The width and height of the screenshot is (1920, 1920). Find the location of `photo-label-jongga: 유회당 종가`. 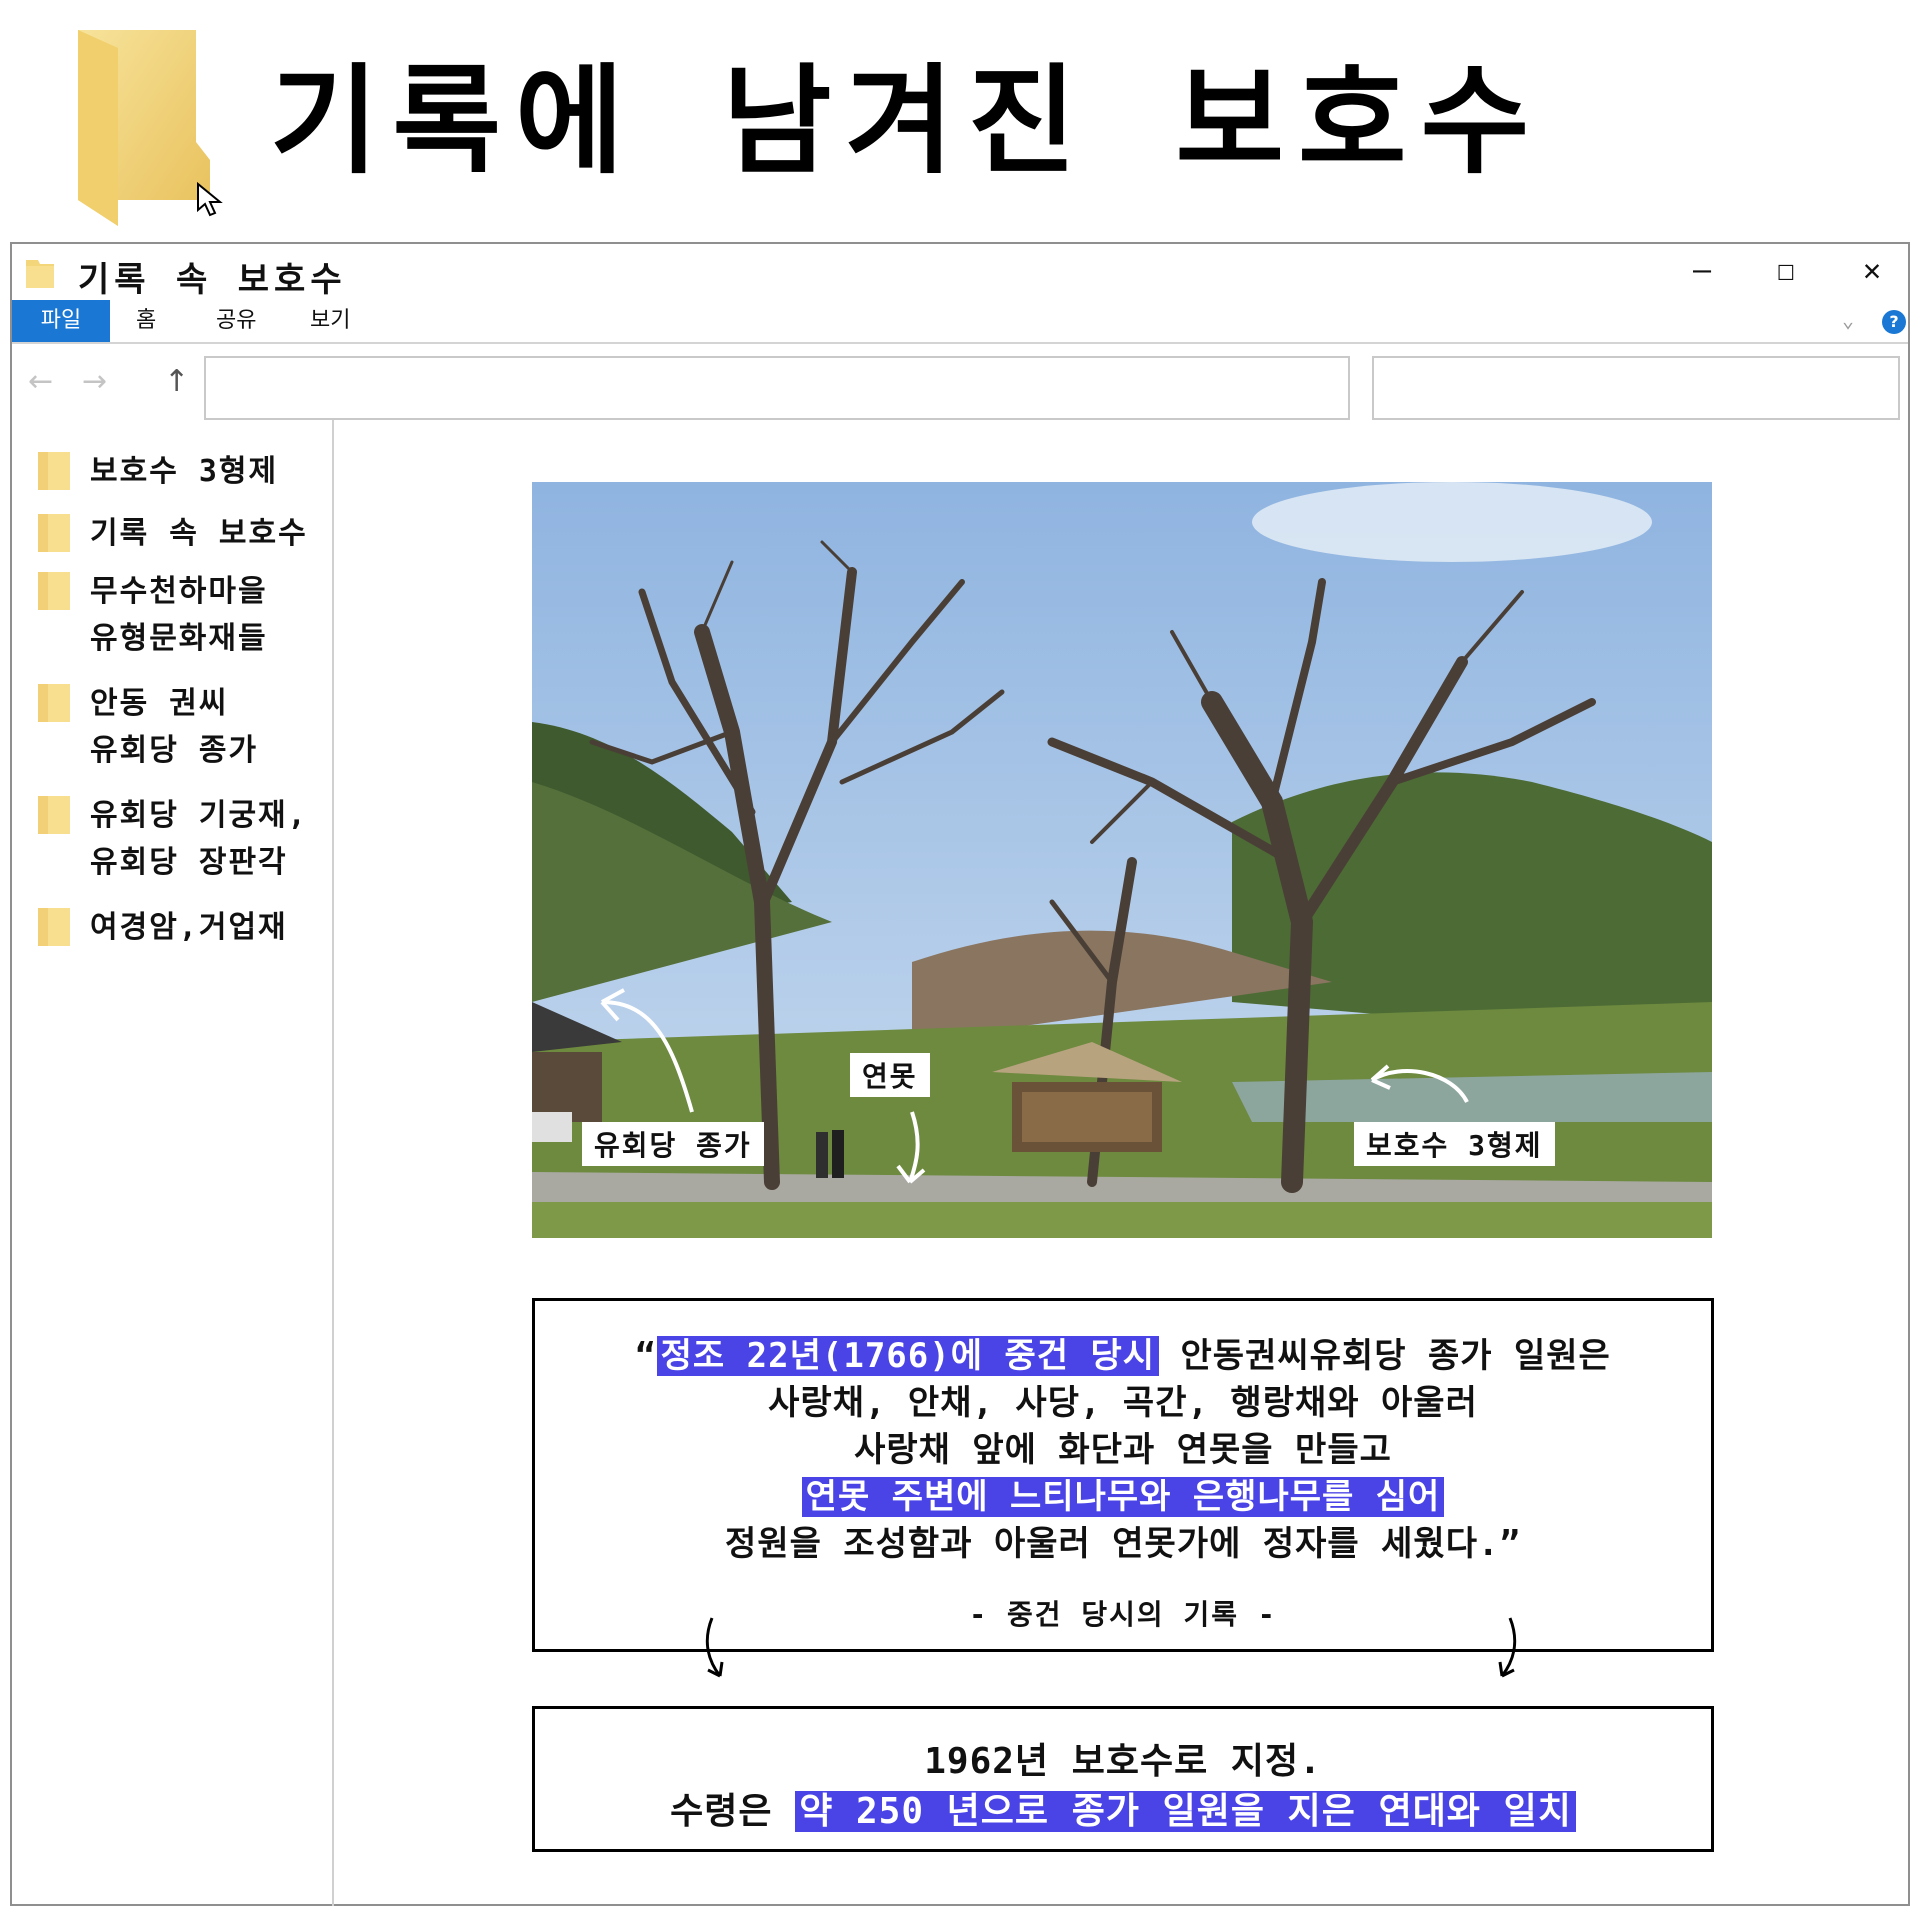

photo-label-jongga: 유회당 종가 is located at coordinates (673, 1144).